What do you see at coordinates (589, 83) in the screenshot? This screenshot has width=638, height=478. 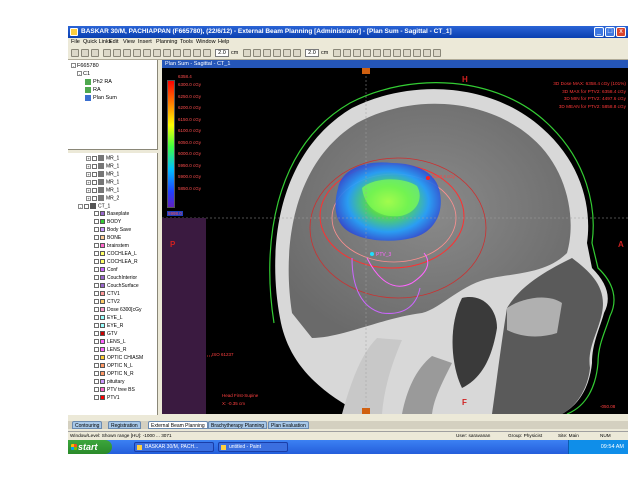 I see `dose-stat-line: 3D Dose MAX: 6358.4 cGy (101%)` at bounding box center [589, 83].